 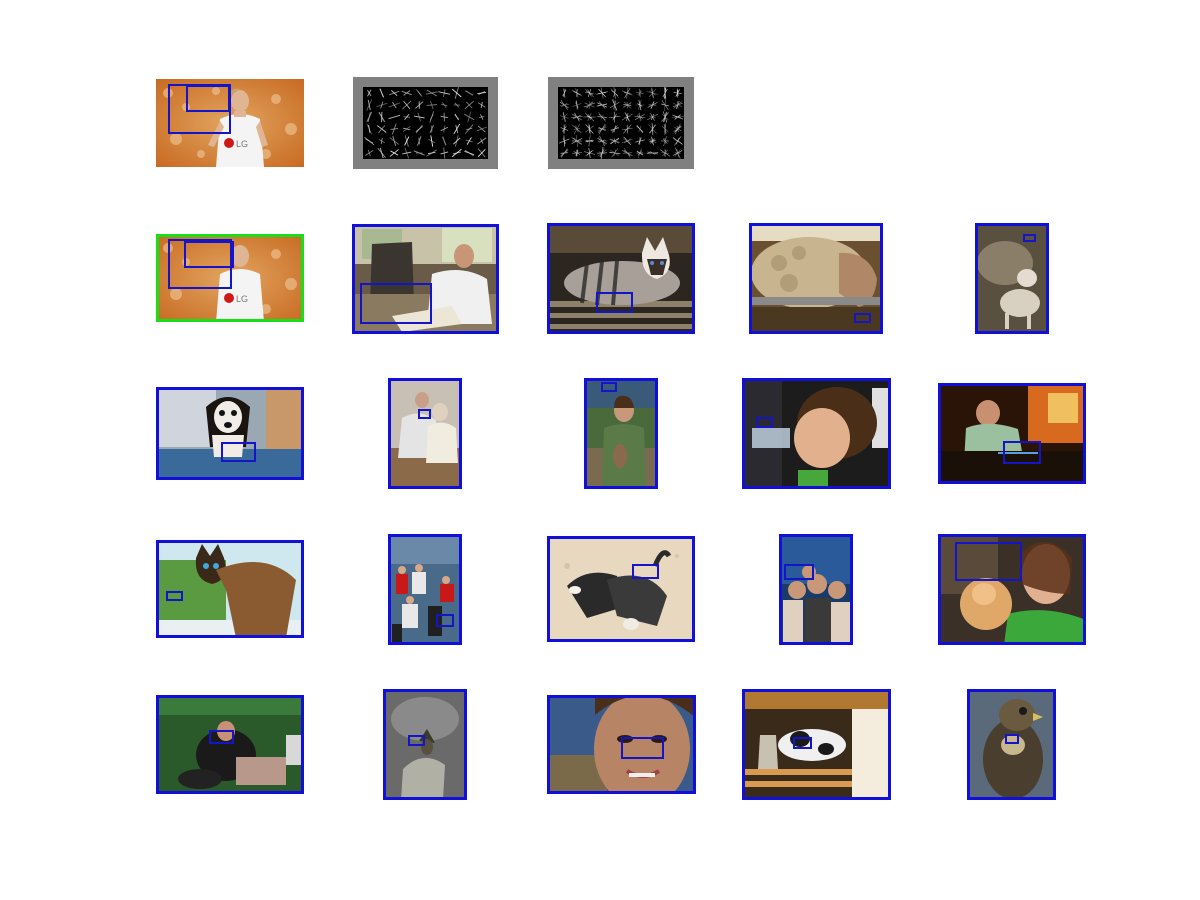 What do you see at coordinates (621, 589) in the screenshot?
I see `result-running-dogs` at bounding box center [621, 589].